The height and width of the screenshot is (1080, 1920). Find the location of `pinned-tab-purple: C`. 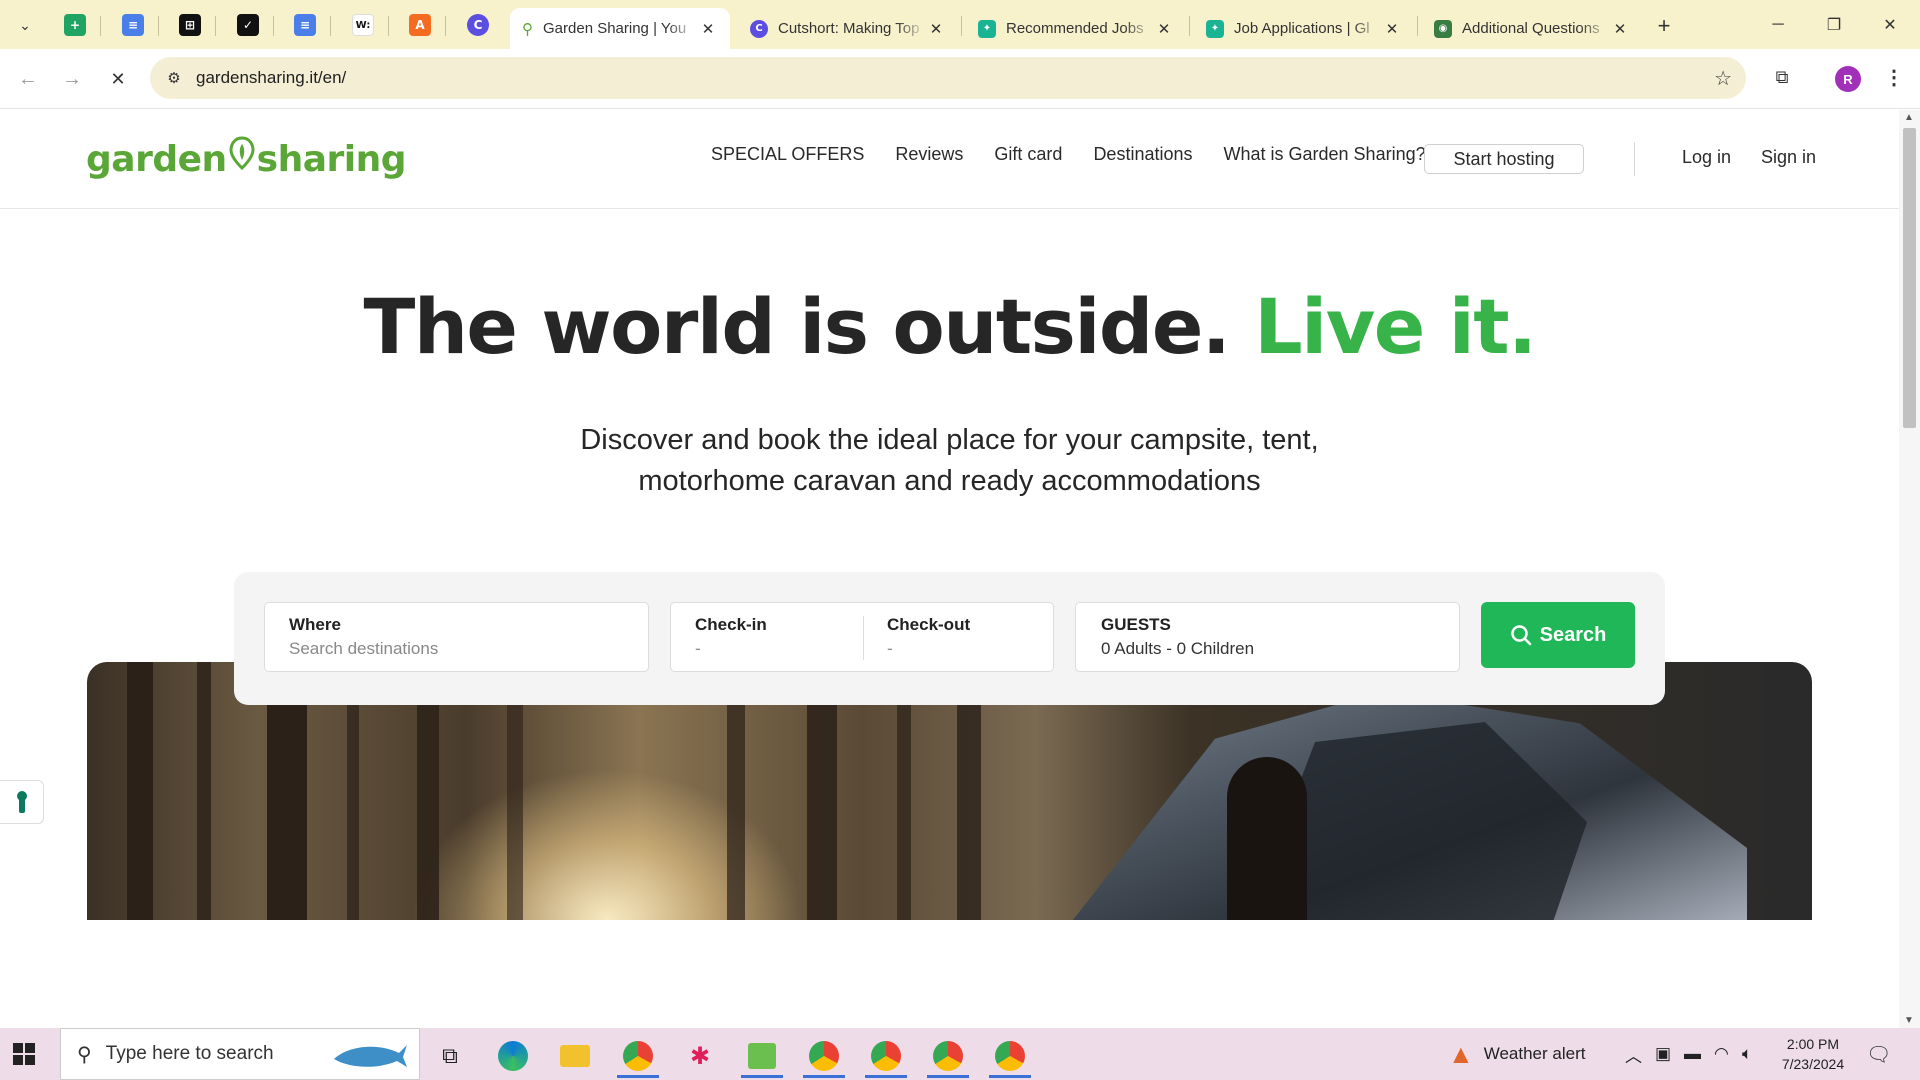

pinned-tab-purple: C is located at coordinates (478, 25).